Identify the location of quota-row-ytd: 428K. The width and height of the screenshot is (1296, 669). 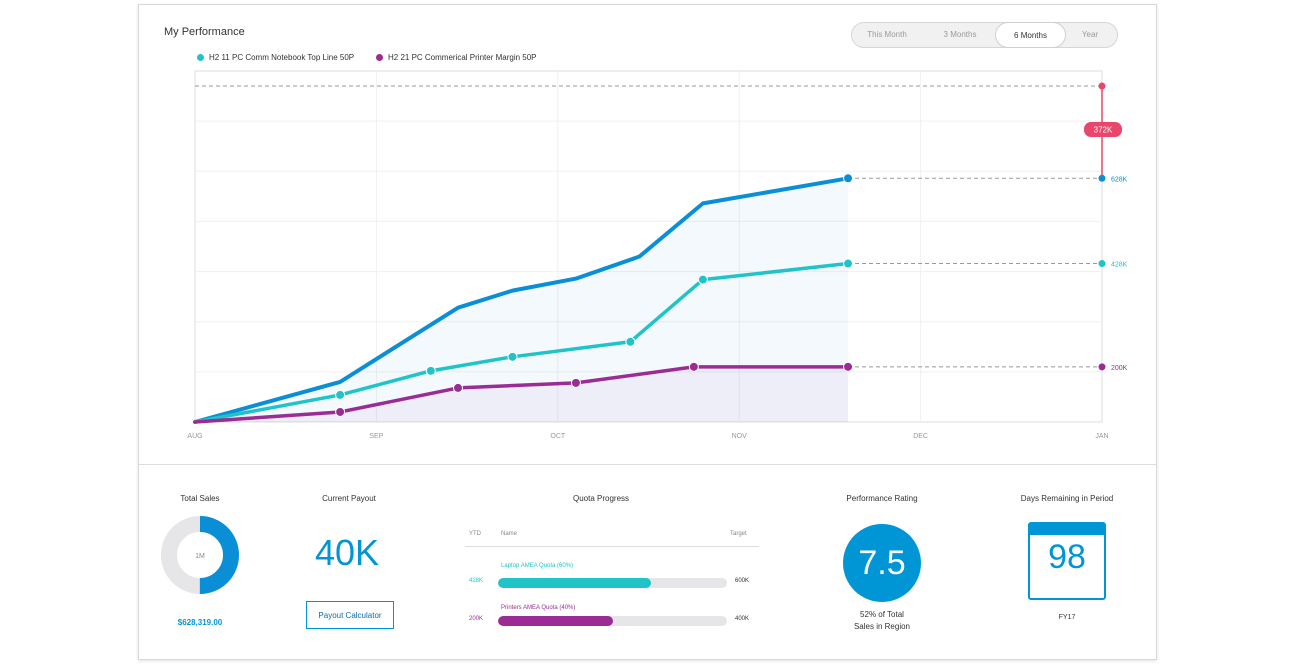
(476, 581).